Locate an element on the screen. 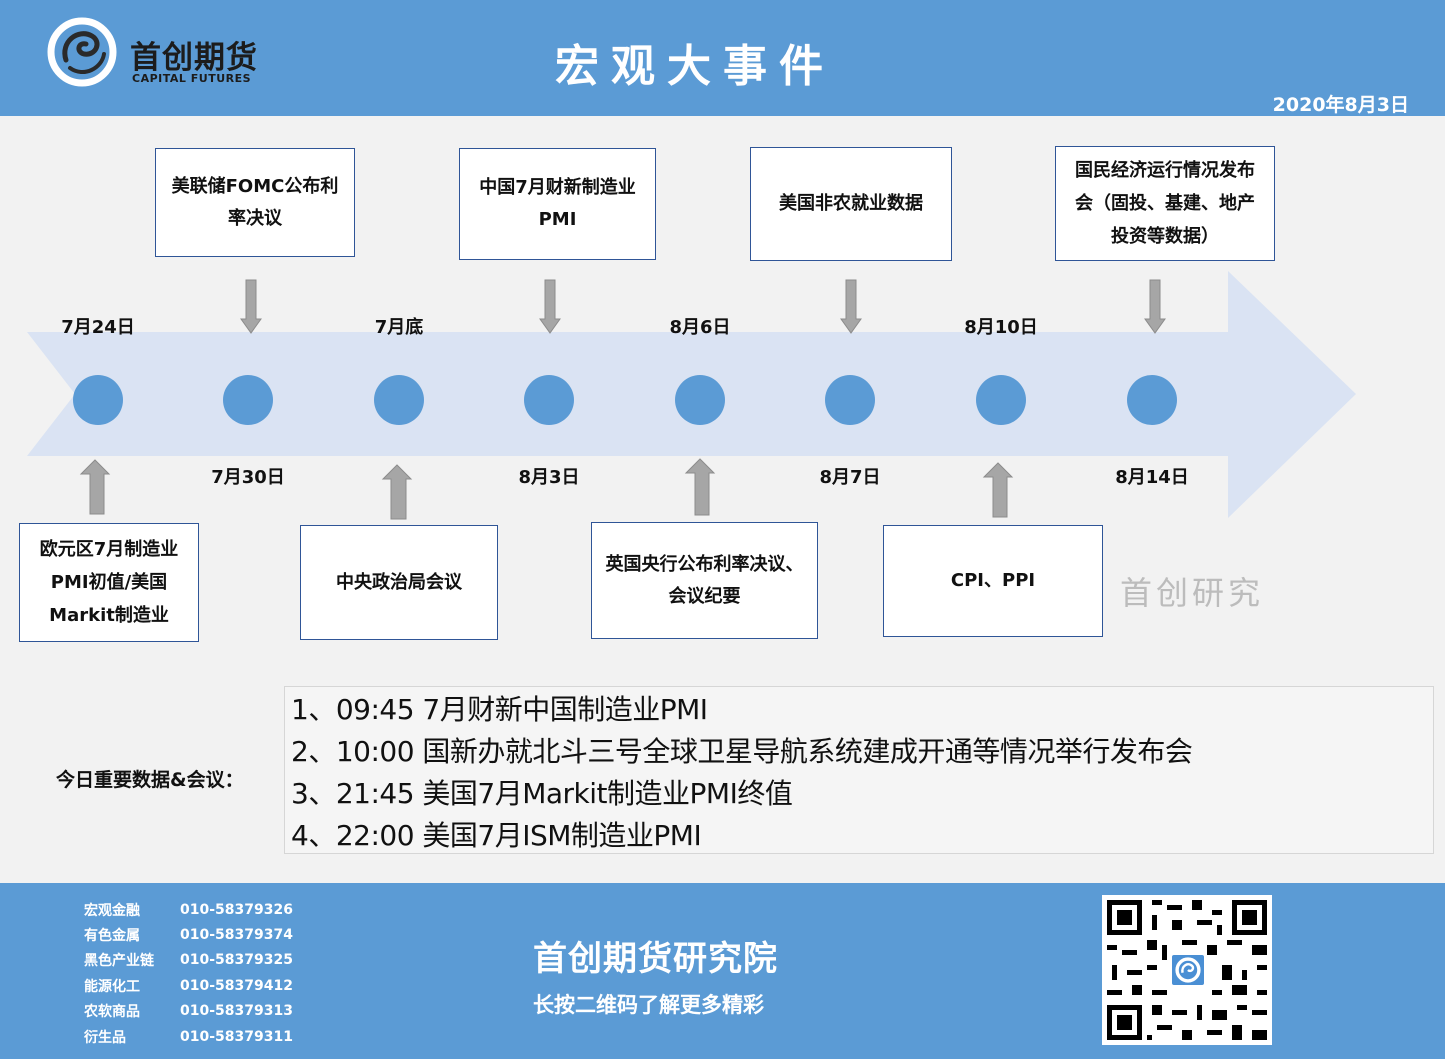 This screenshot has width=1445, height=1059. qr-code is located at coordinates (1187, 970).